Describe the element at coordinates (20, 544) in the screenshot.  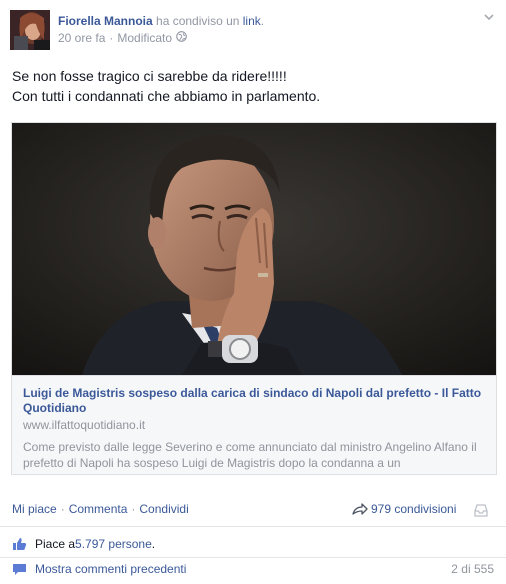
I see `thumbs-up-icon` at that location.